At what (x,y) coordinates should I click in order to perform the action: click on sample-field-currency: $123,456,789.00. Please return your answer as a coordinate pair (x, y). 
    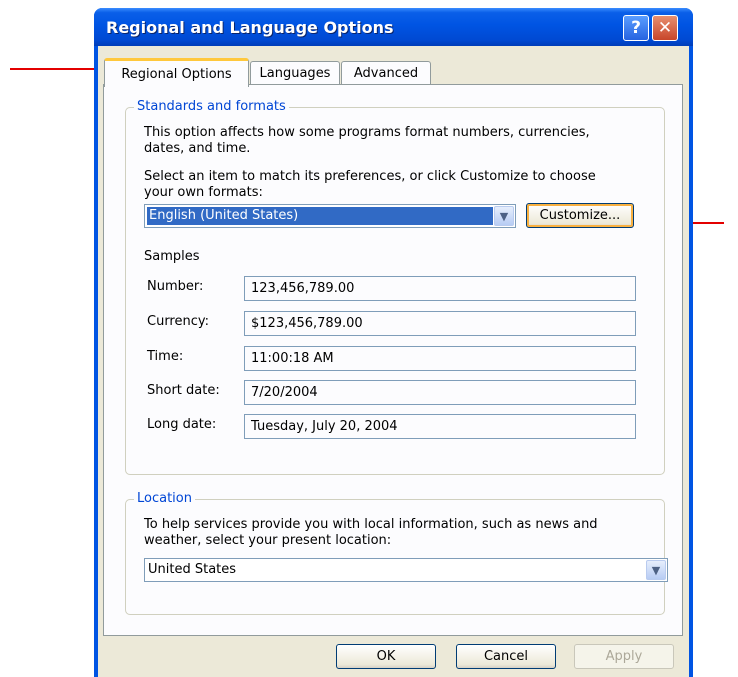
    Looking at the image, I should click on (440, 323).